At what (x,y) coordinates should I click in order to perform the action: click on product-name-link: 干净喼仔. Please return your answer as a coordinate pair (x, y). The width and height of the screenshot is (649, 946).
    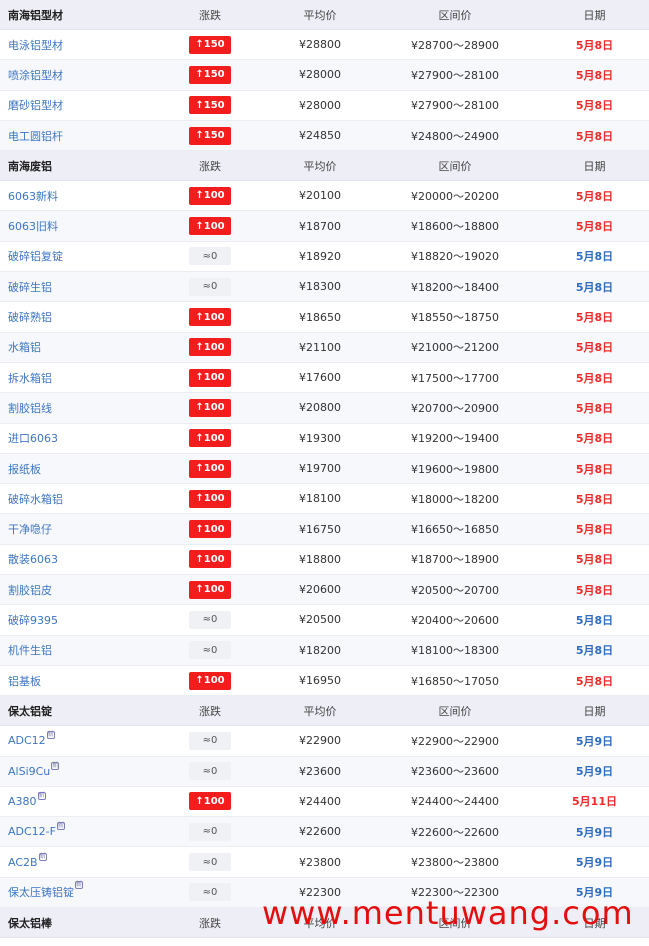
    Looking at the image, I should click on (30, 529).